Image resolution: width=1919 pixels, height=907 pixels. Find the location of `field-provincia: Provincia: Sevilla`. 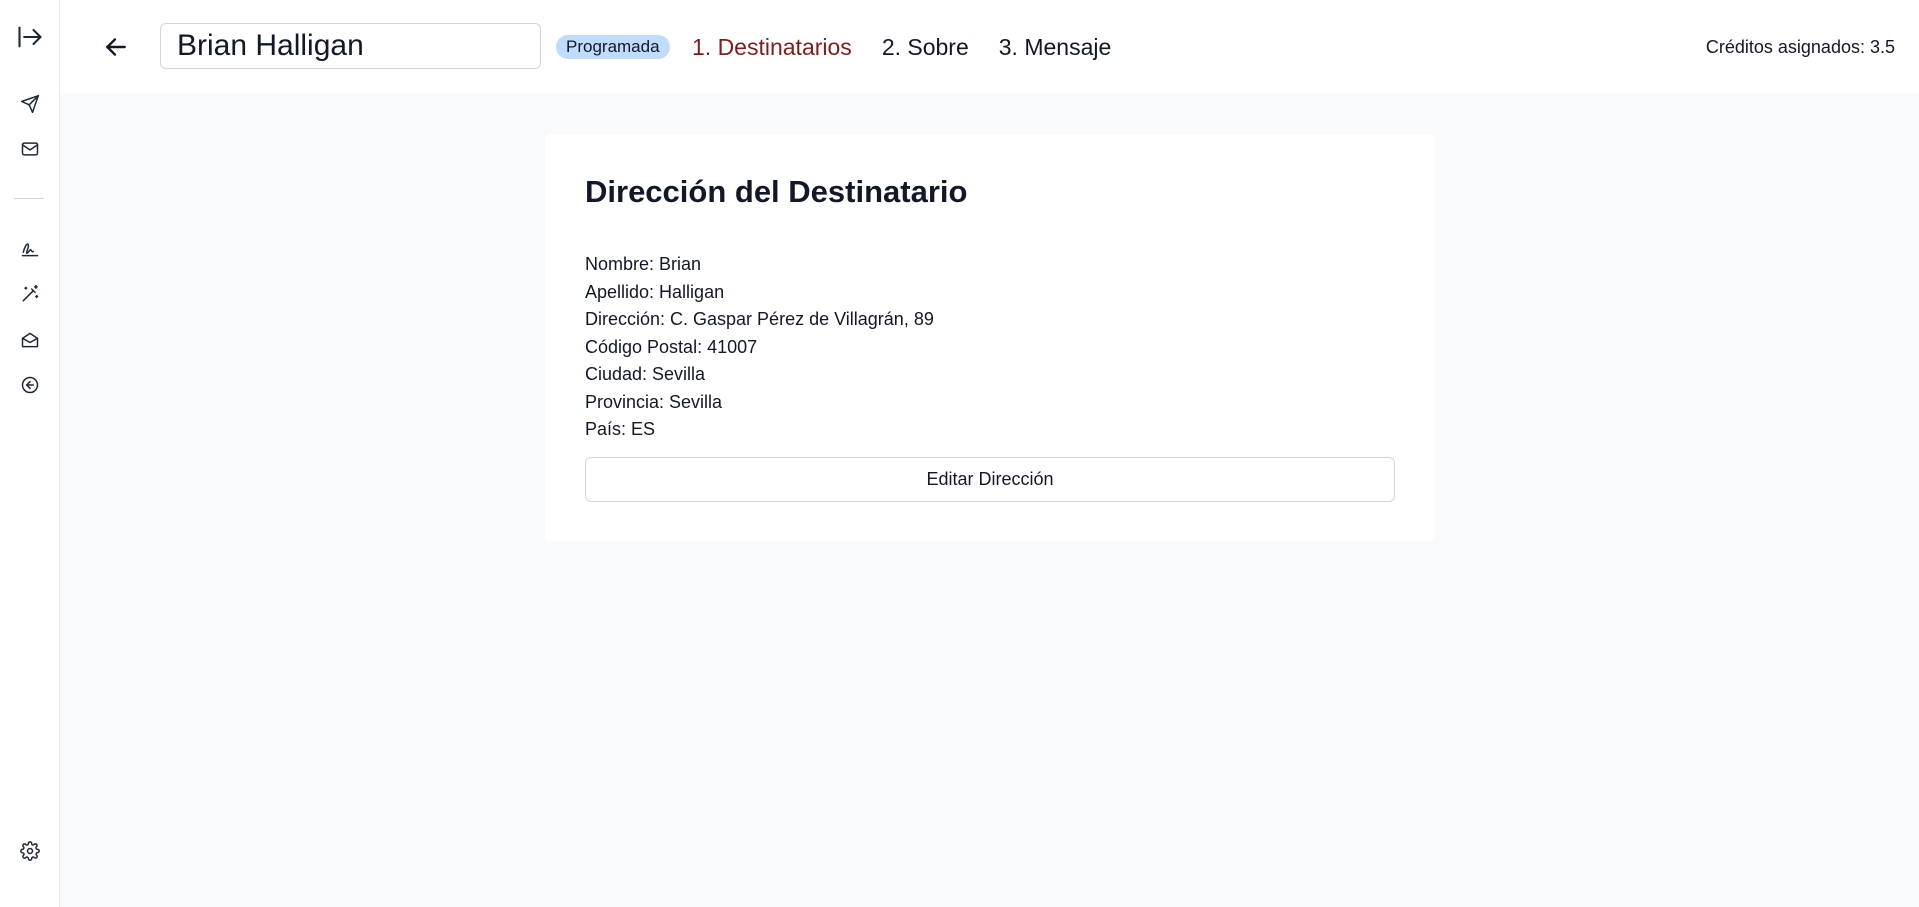

field-provincia: Provincia: Sevilla is located at coordinates (654, 401).